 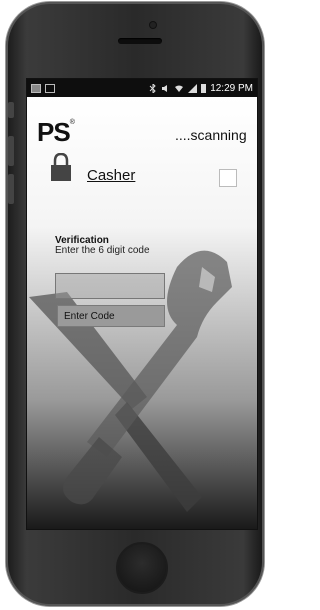 I want to click on scan-status: ....scanning, so click(x=211, y=135).